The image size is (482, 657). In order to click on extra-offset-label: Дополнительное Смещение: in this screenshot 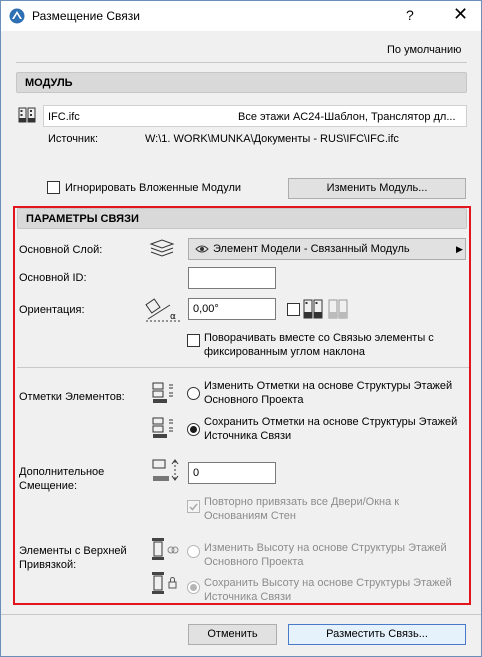, I will do `click(61, 479)`.